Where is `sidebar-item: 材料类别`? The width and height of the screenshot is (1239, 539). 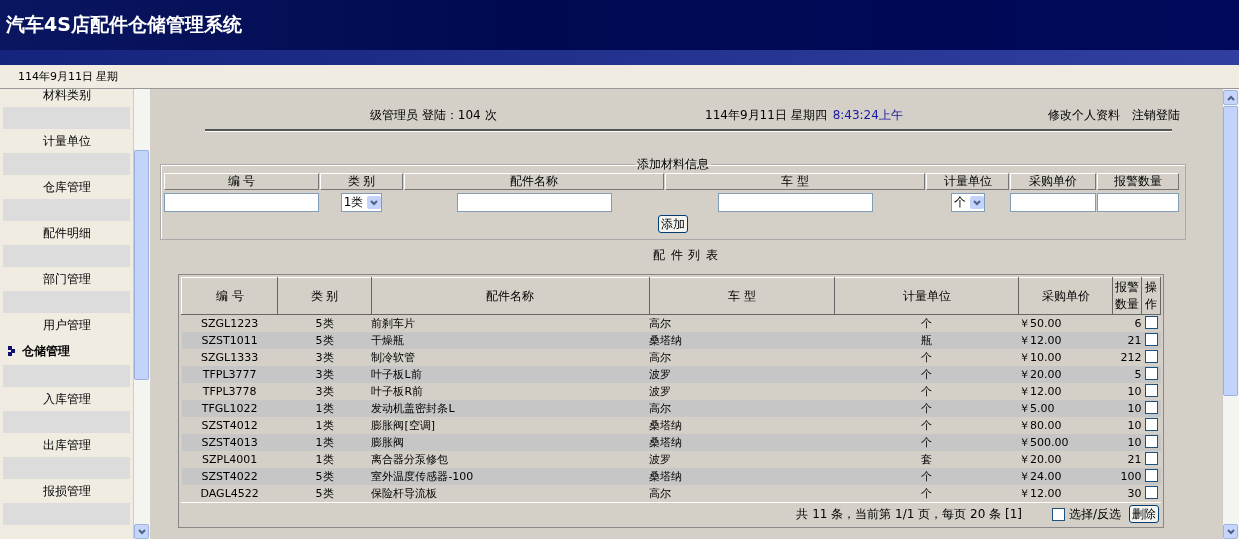
sidebar-item: 材料类别 is located at coordinates (66, 98).